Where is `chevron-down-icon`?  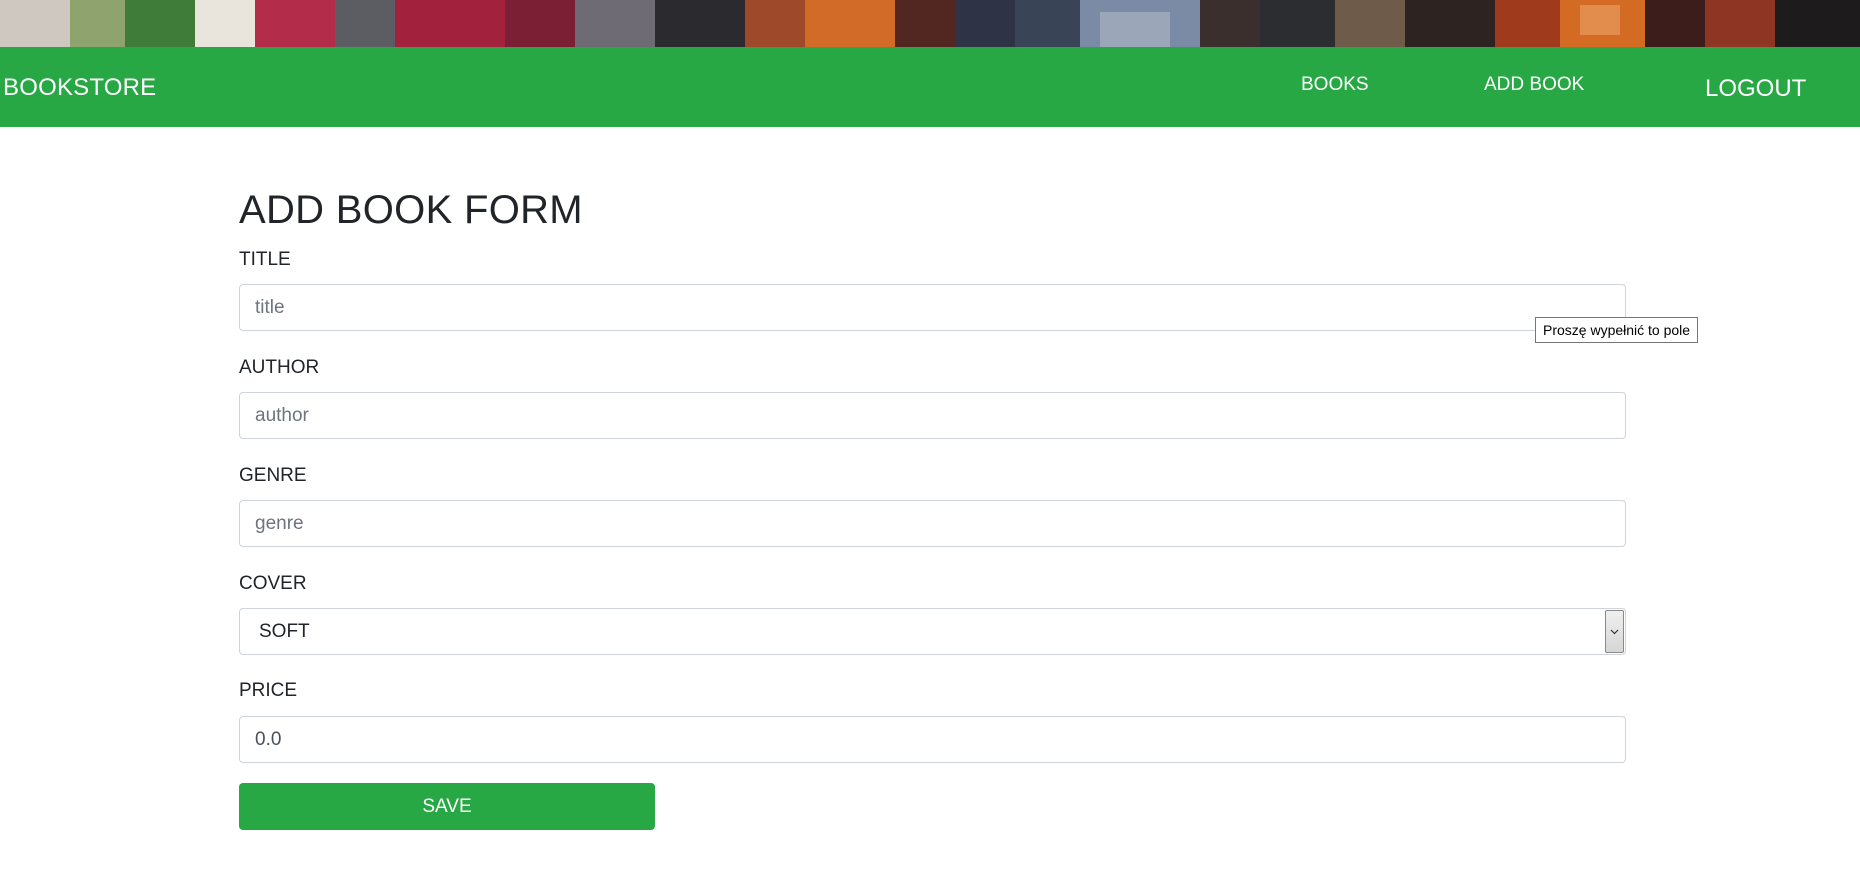 chevron-down-icon is located at coordinates (1614, 631).